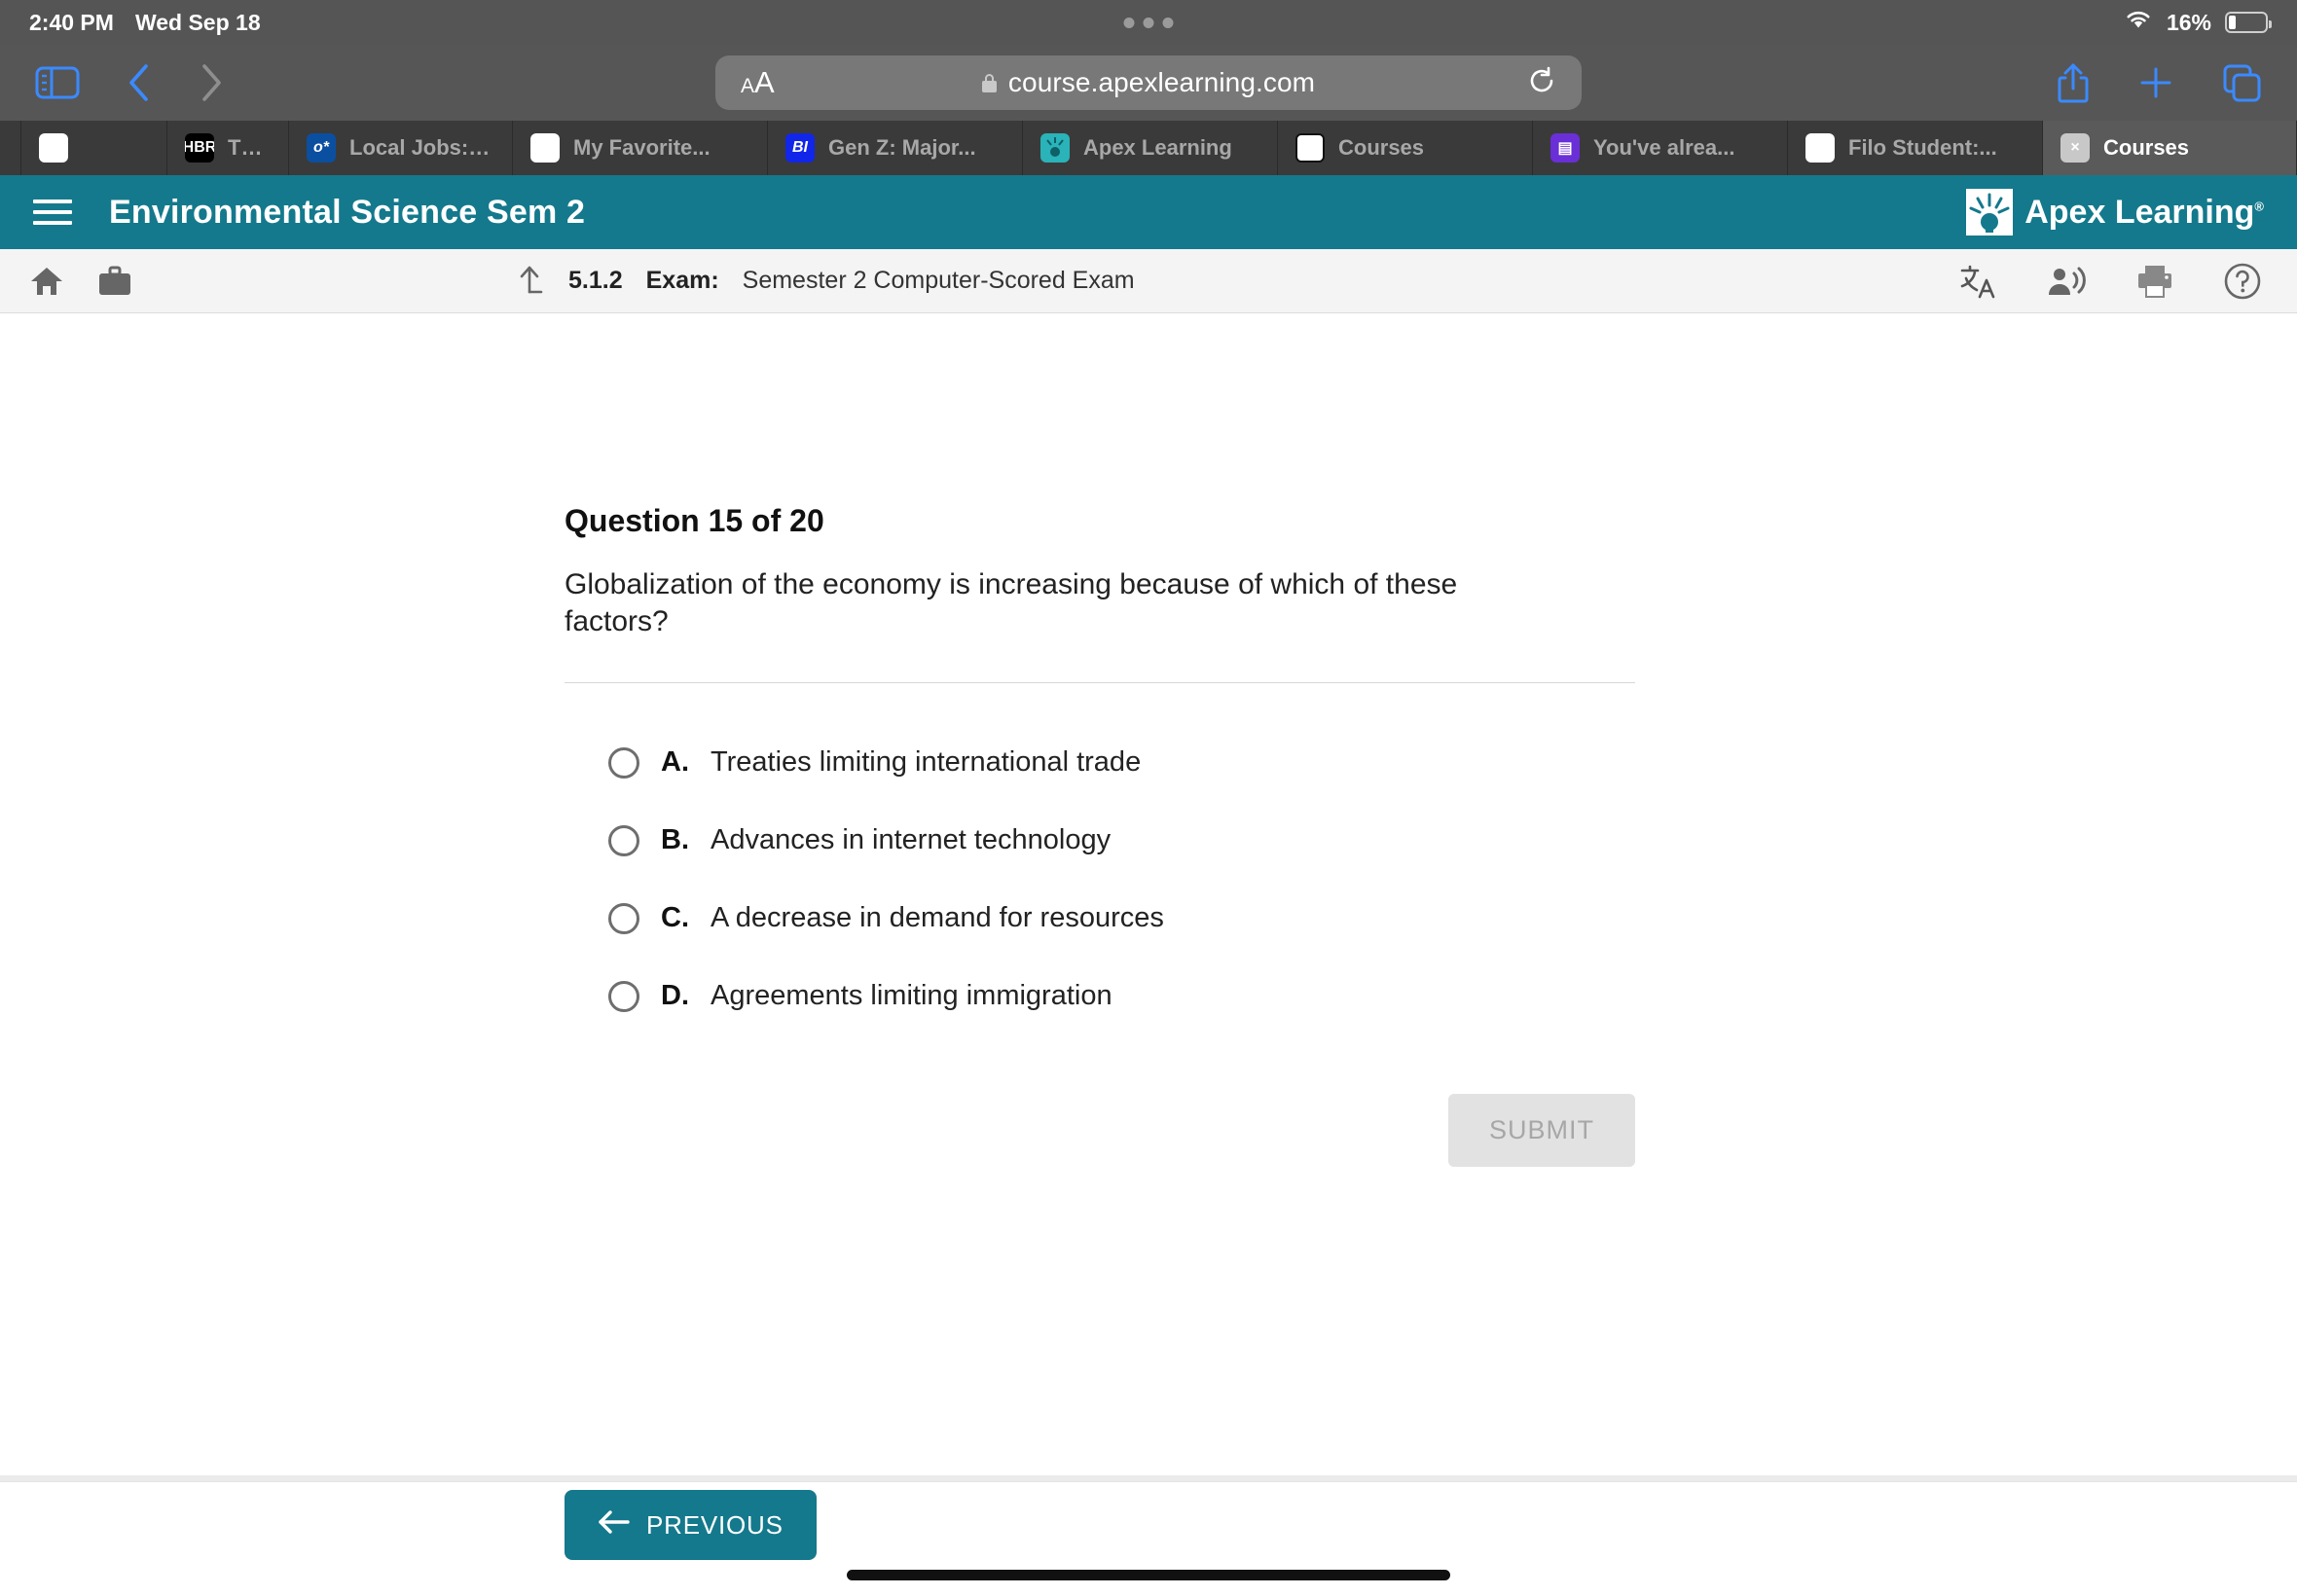  I want to click on lesson-toolbar-left, so click(81, 281).